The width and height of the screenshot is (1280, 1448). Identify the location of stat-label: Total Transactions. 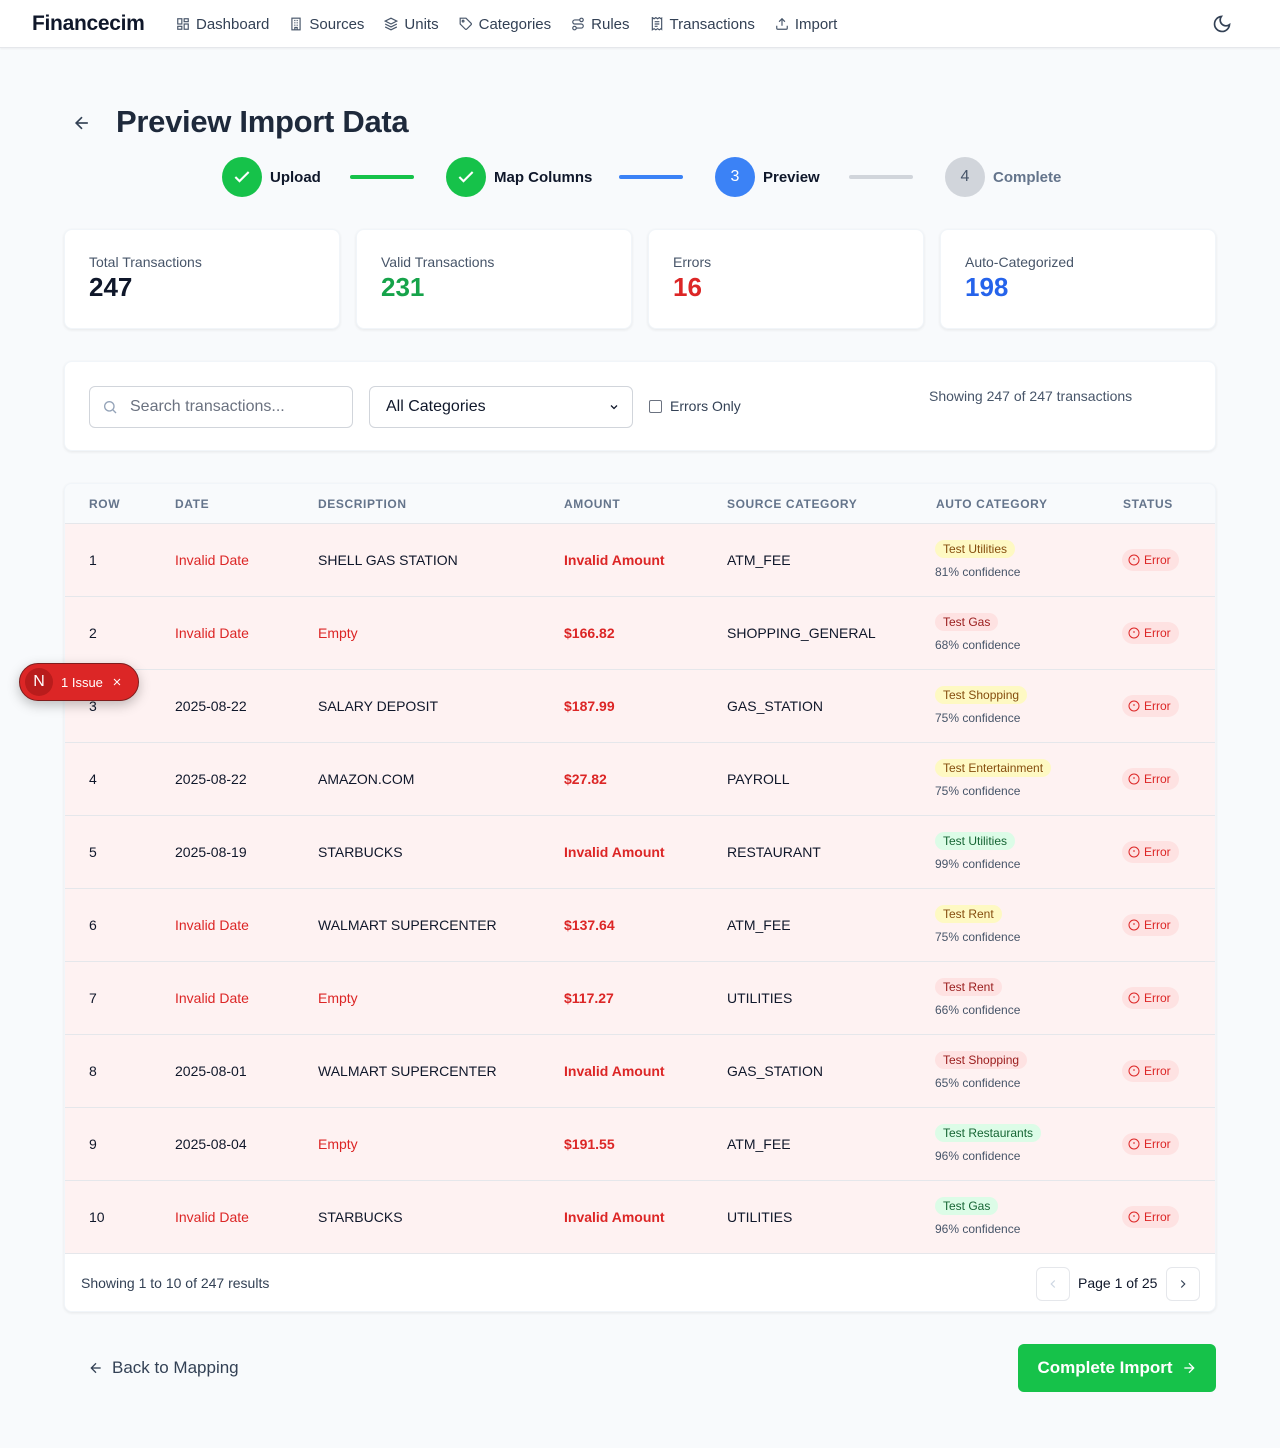
(145, 262).